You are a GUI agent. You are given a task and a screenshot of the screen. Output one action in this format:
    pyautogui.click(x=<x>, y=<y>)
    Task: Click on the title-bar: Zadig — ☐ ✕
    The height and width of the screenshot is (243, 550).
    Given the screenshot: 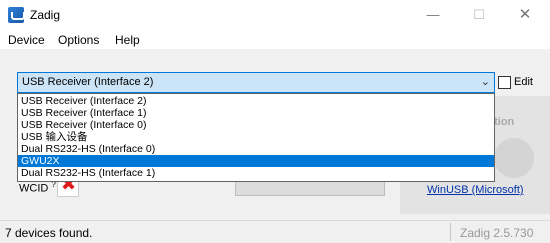 What is the action you would take?
    pyautogui.click(x=275, y=15)
    